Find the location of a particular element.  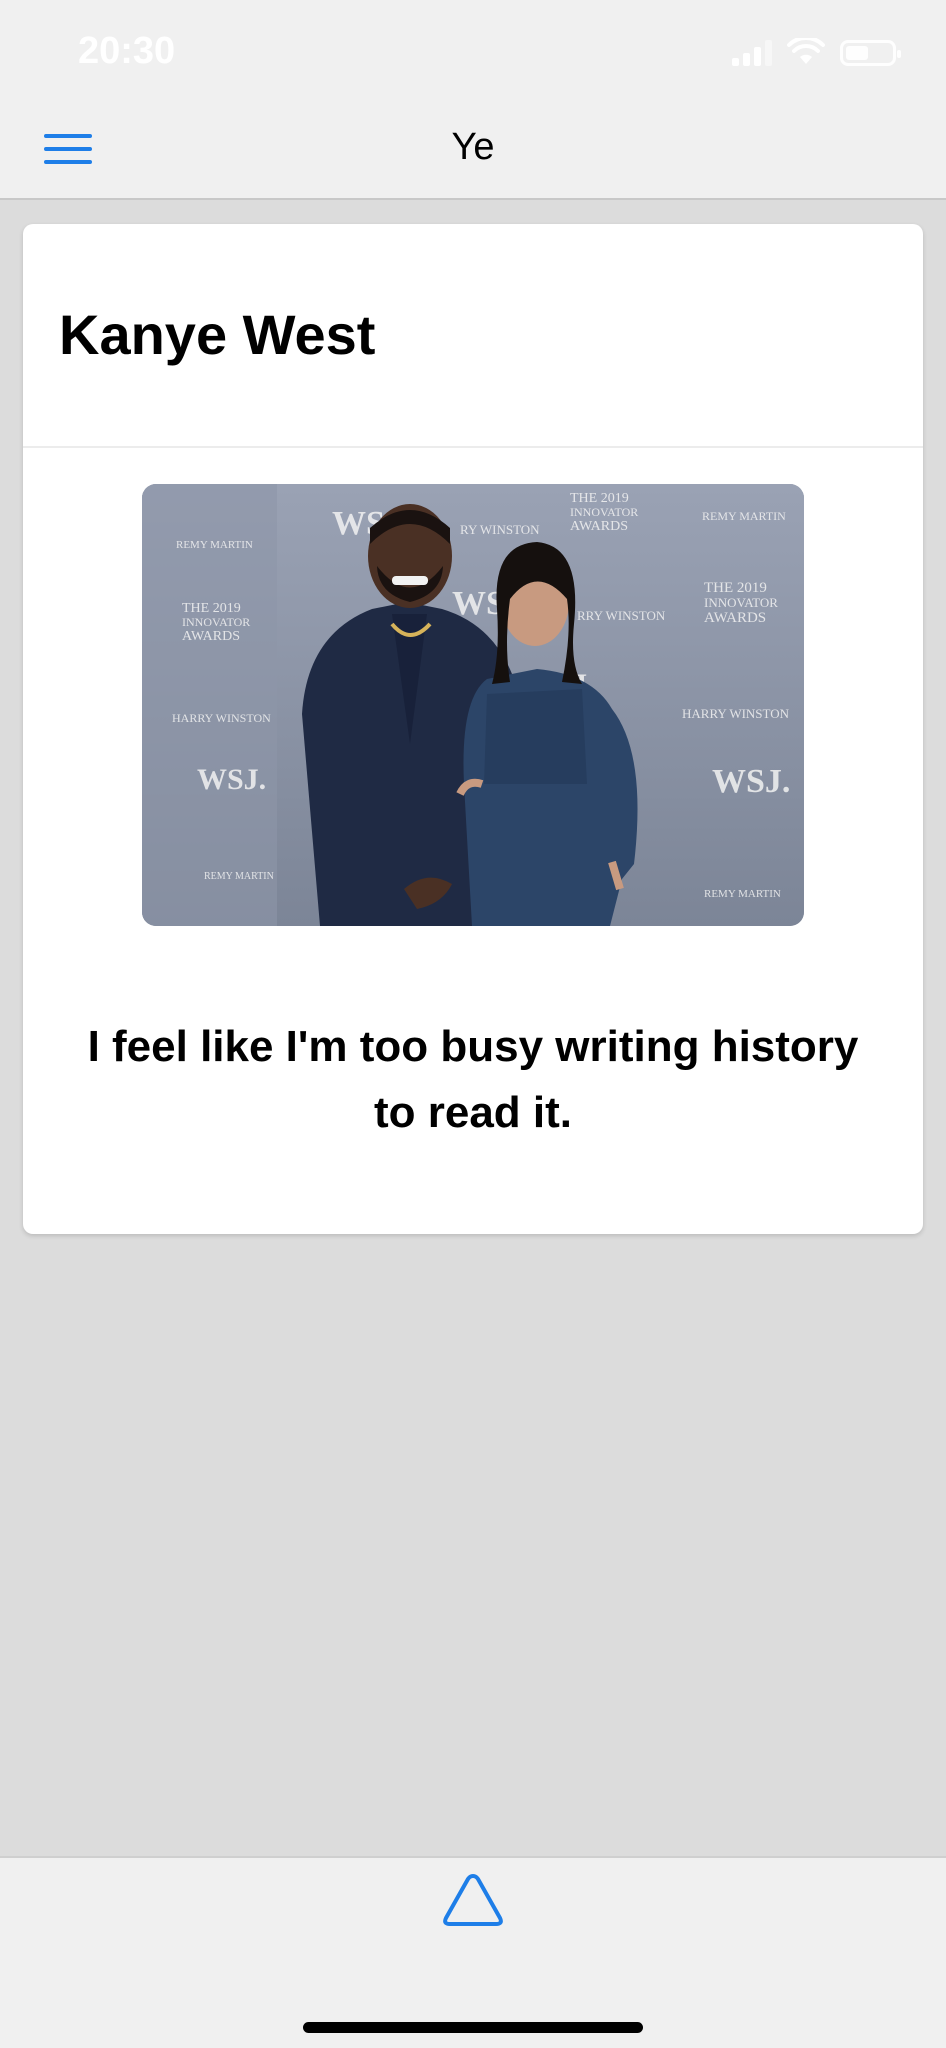

triangle-button is located at coordinates (473, 1900).